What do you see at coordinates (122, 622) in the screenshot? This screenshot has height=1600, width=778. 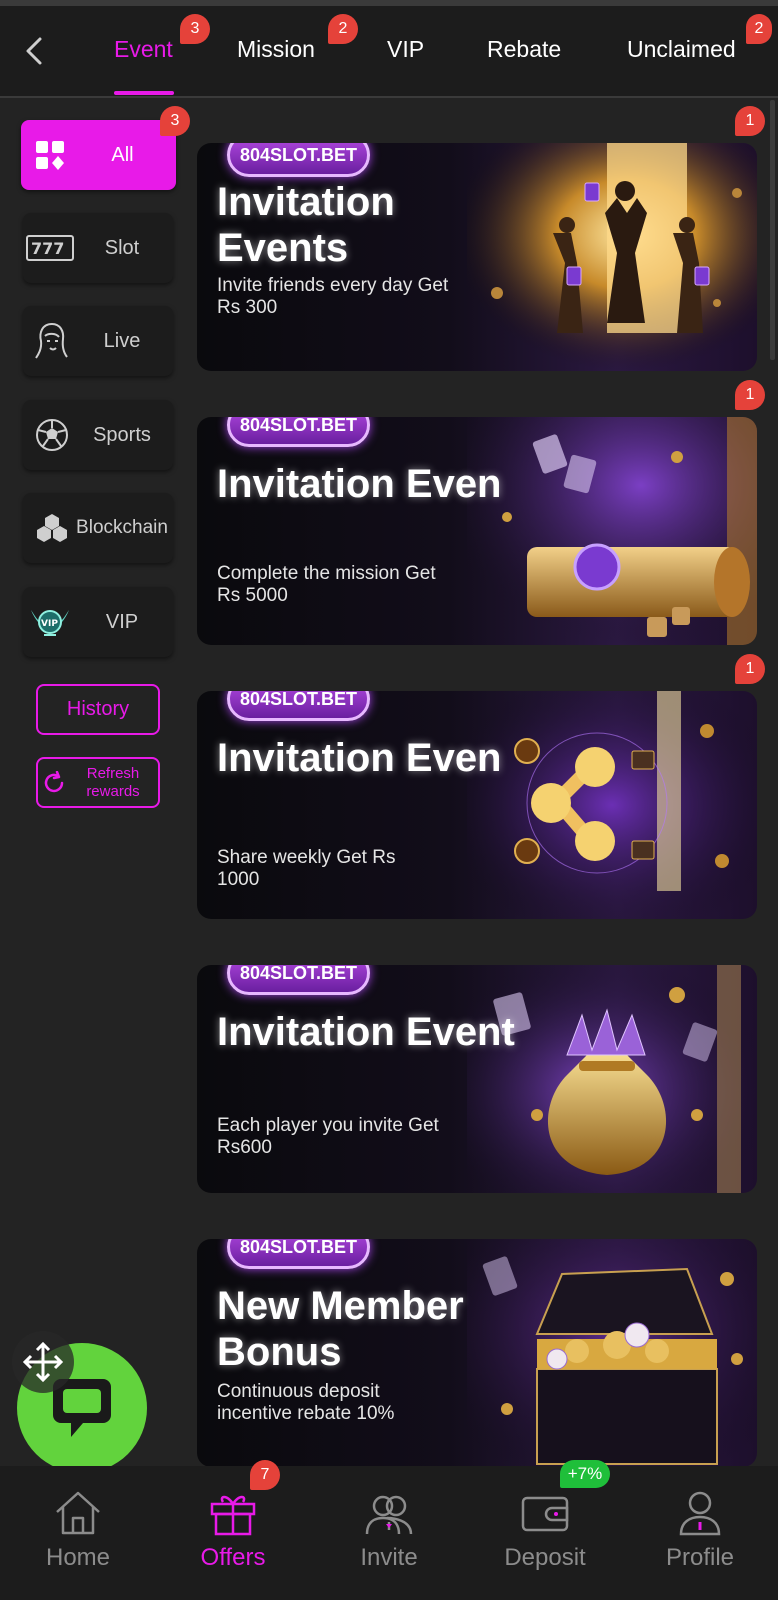 I see `sidebar-item-label: VIP` at bounding box center [122, 622].